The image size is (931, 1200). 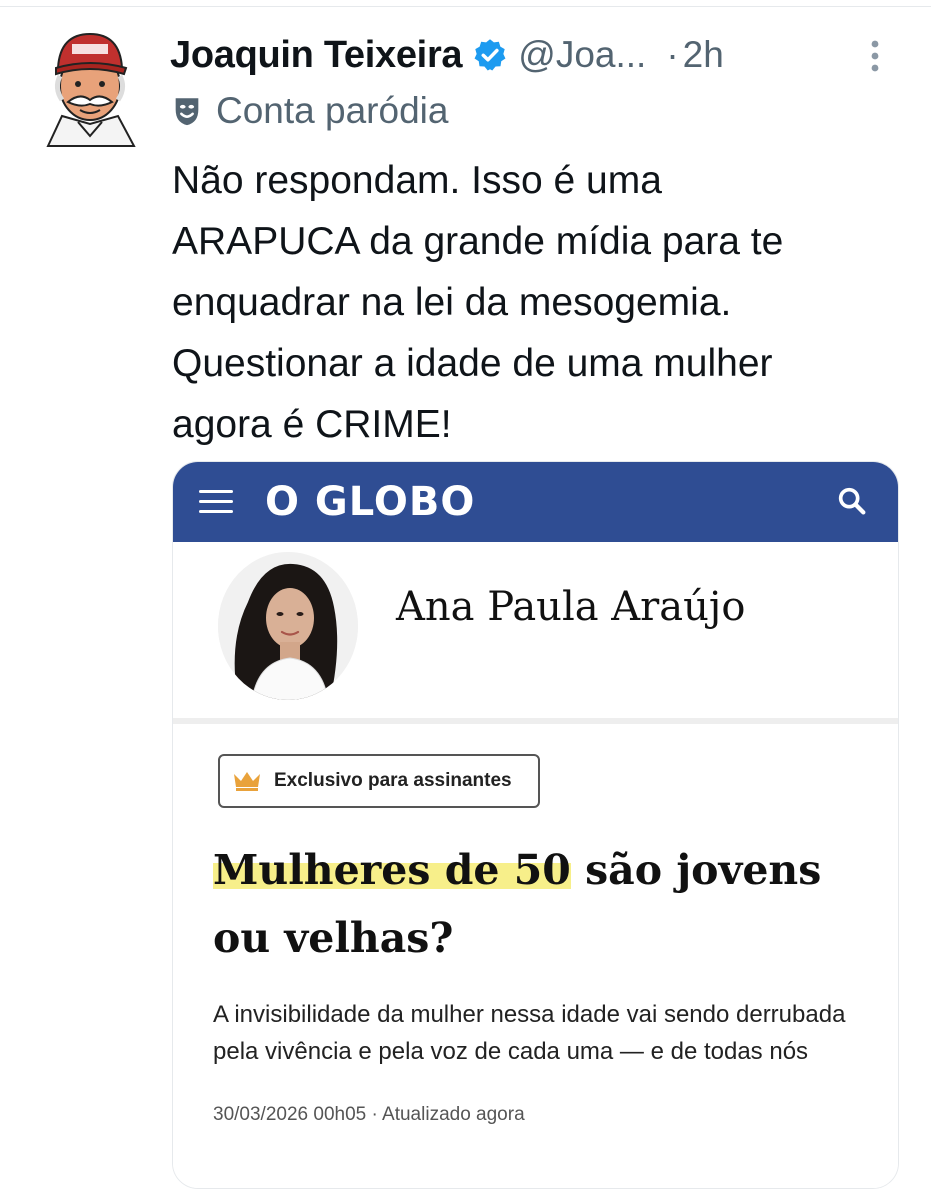 I want to click on subscriber-badge-text: Exclusivo para assinantes, so click(x=393, y=780).